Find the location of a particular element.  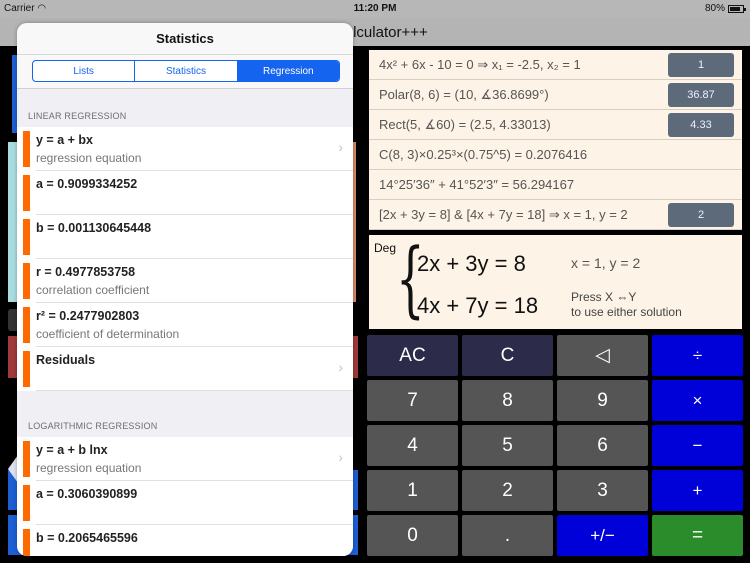

status-bar: Carrier ◠ 11:20 PM 80% is located at coordinates (375, 9).